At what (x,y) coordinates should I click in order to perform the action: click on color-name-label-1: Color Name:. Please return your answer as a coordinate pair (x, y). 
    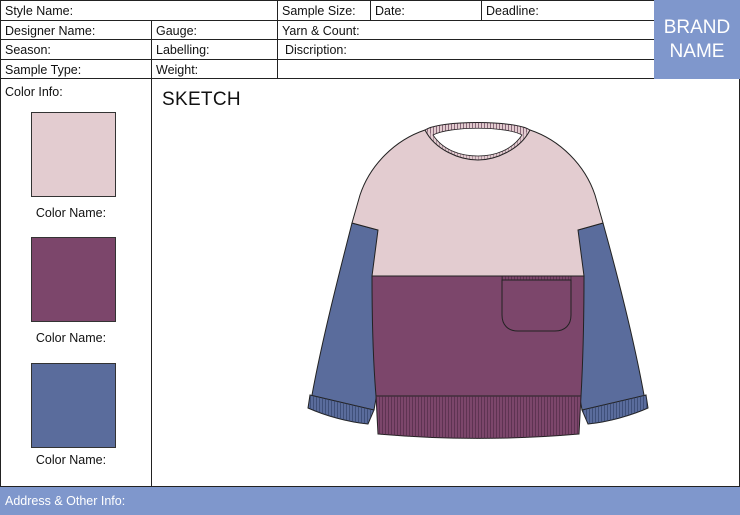
    Looking at the image, I should click on (71, 213).